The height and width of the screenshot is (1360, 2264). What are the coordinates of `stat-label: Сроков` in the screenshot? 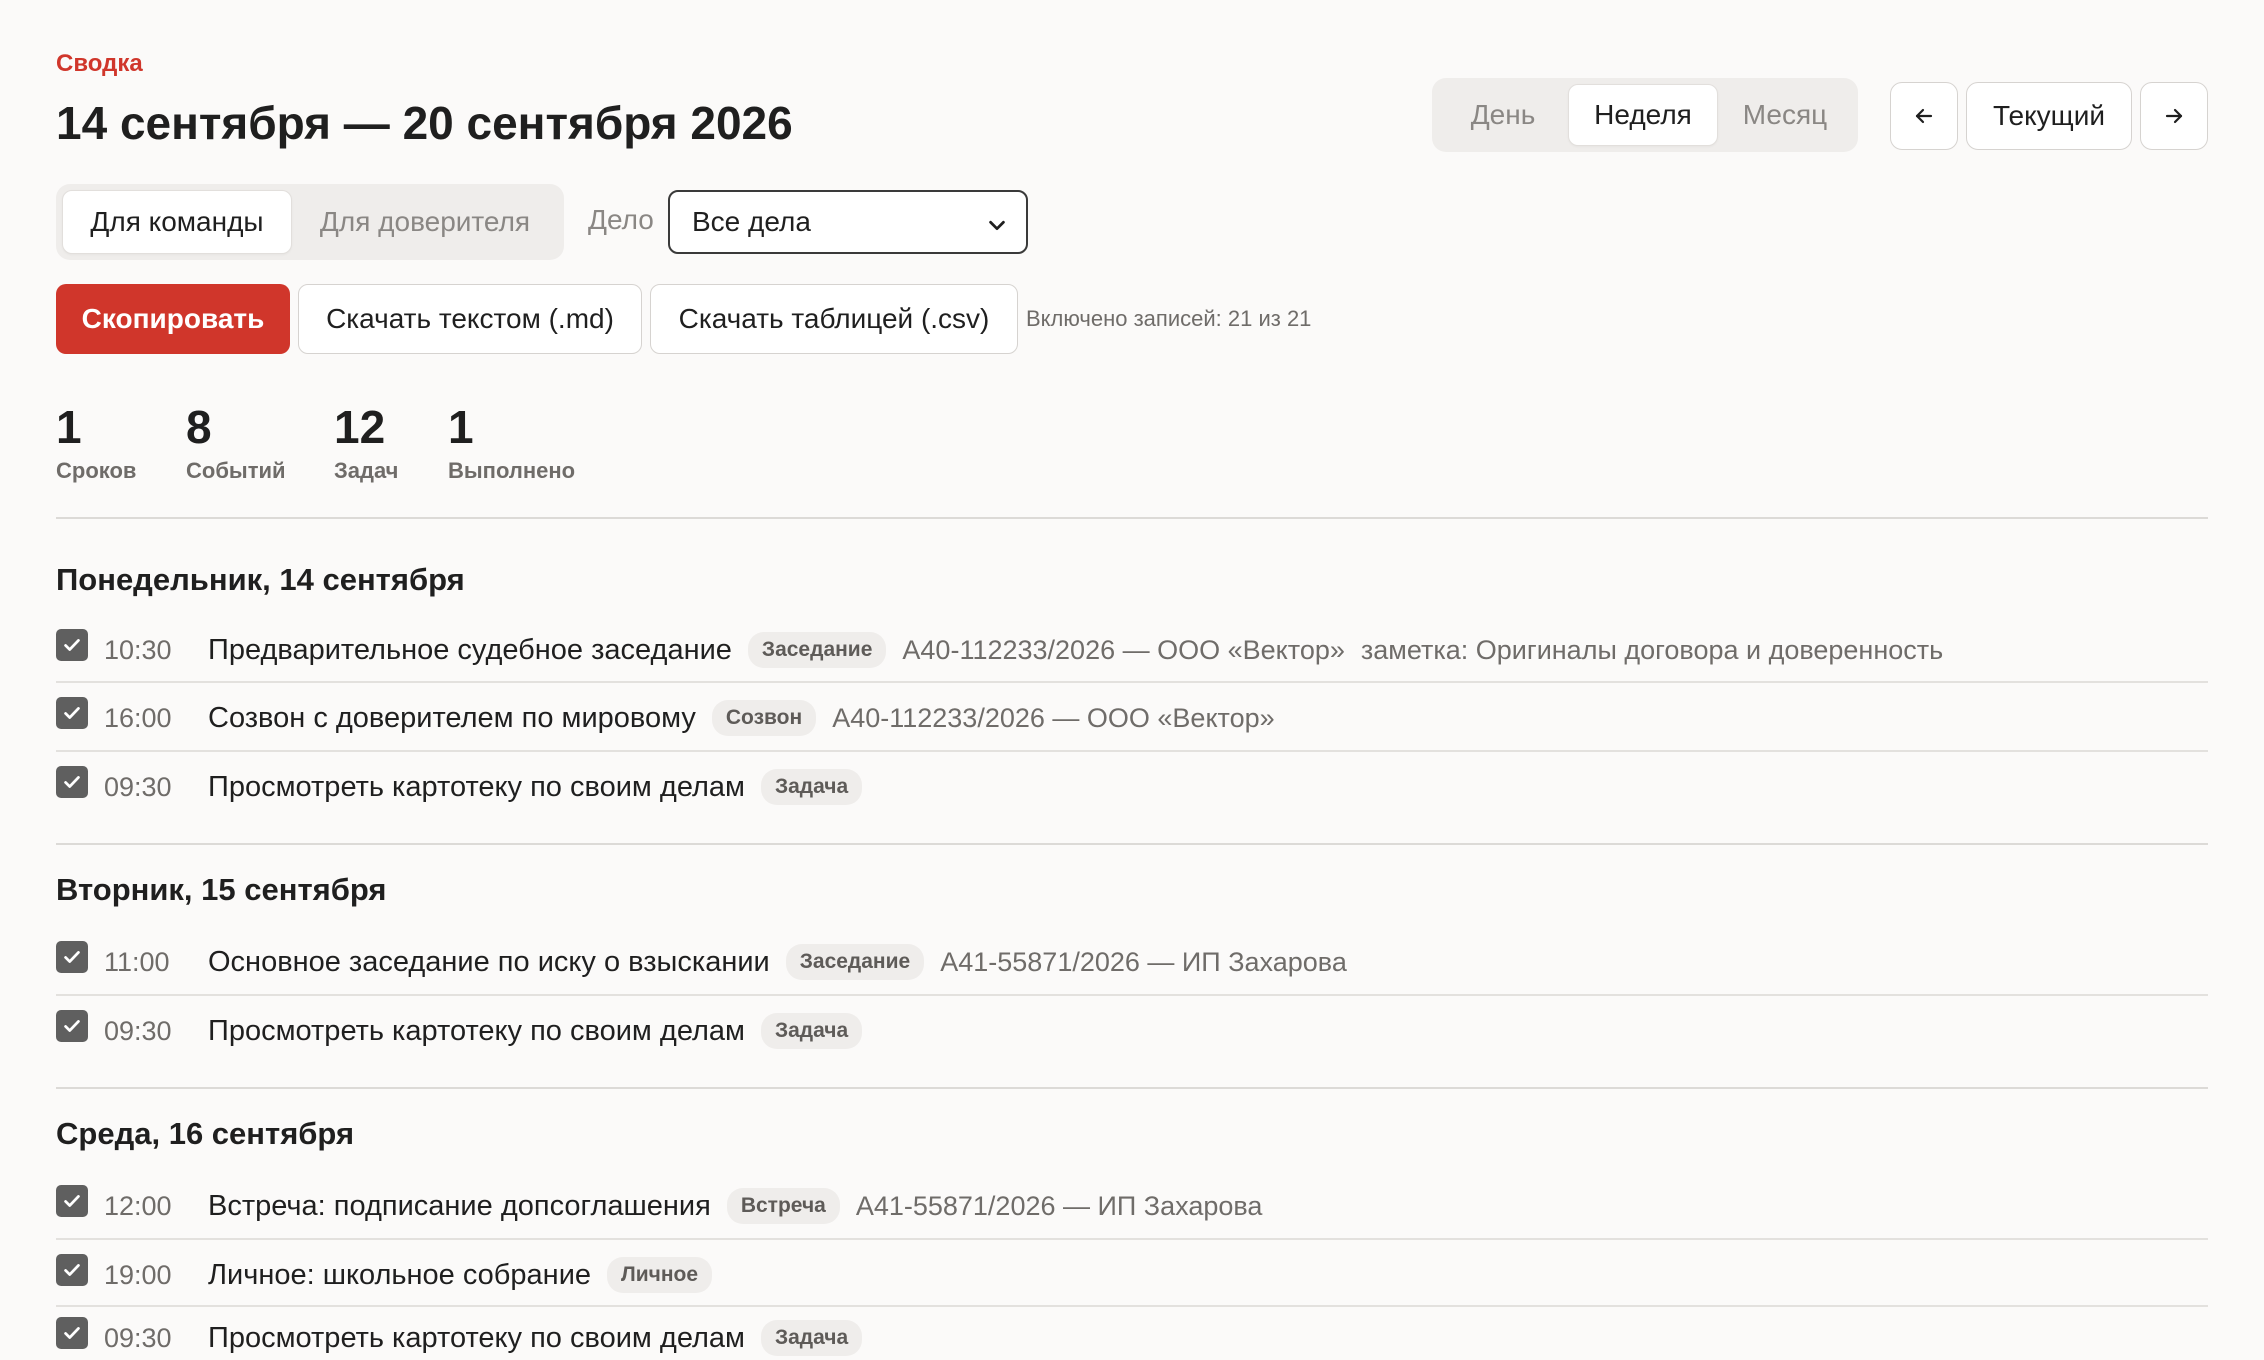 It's located at (96, 470).